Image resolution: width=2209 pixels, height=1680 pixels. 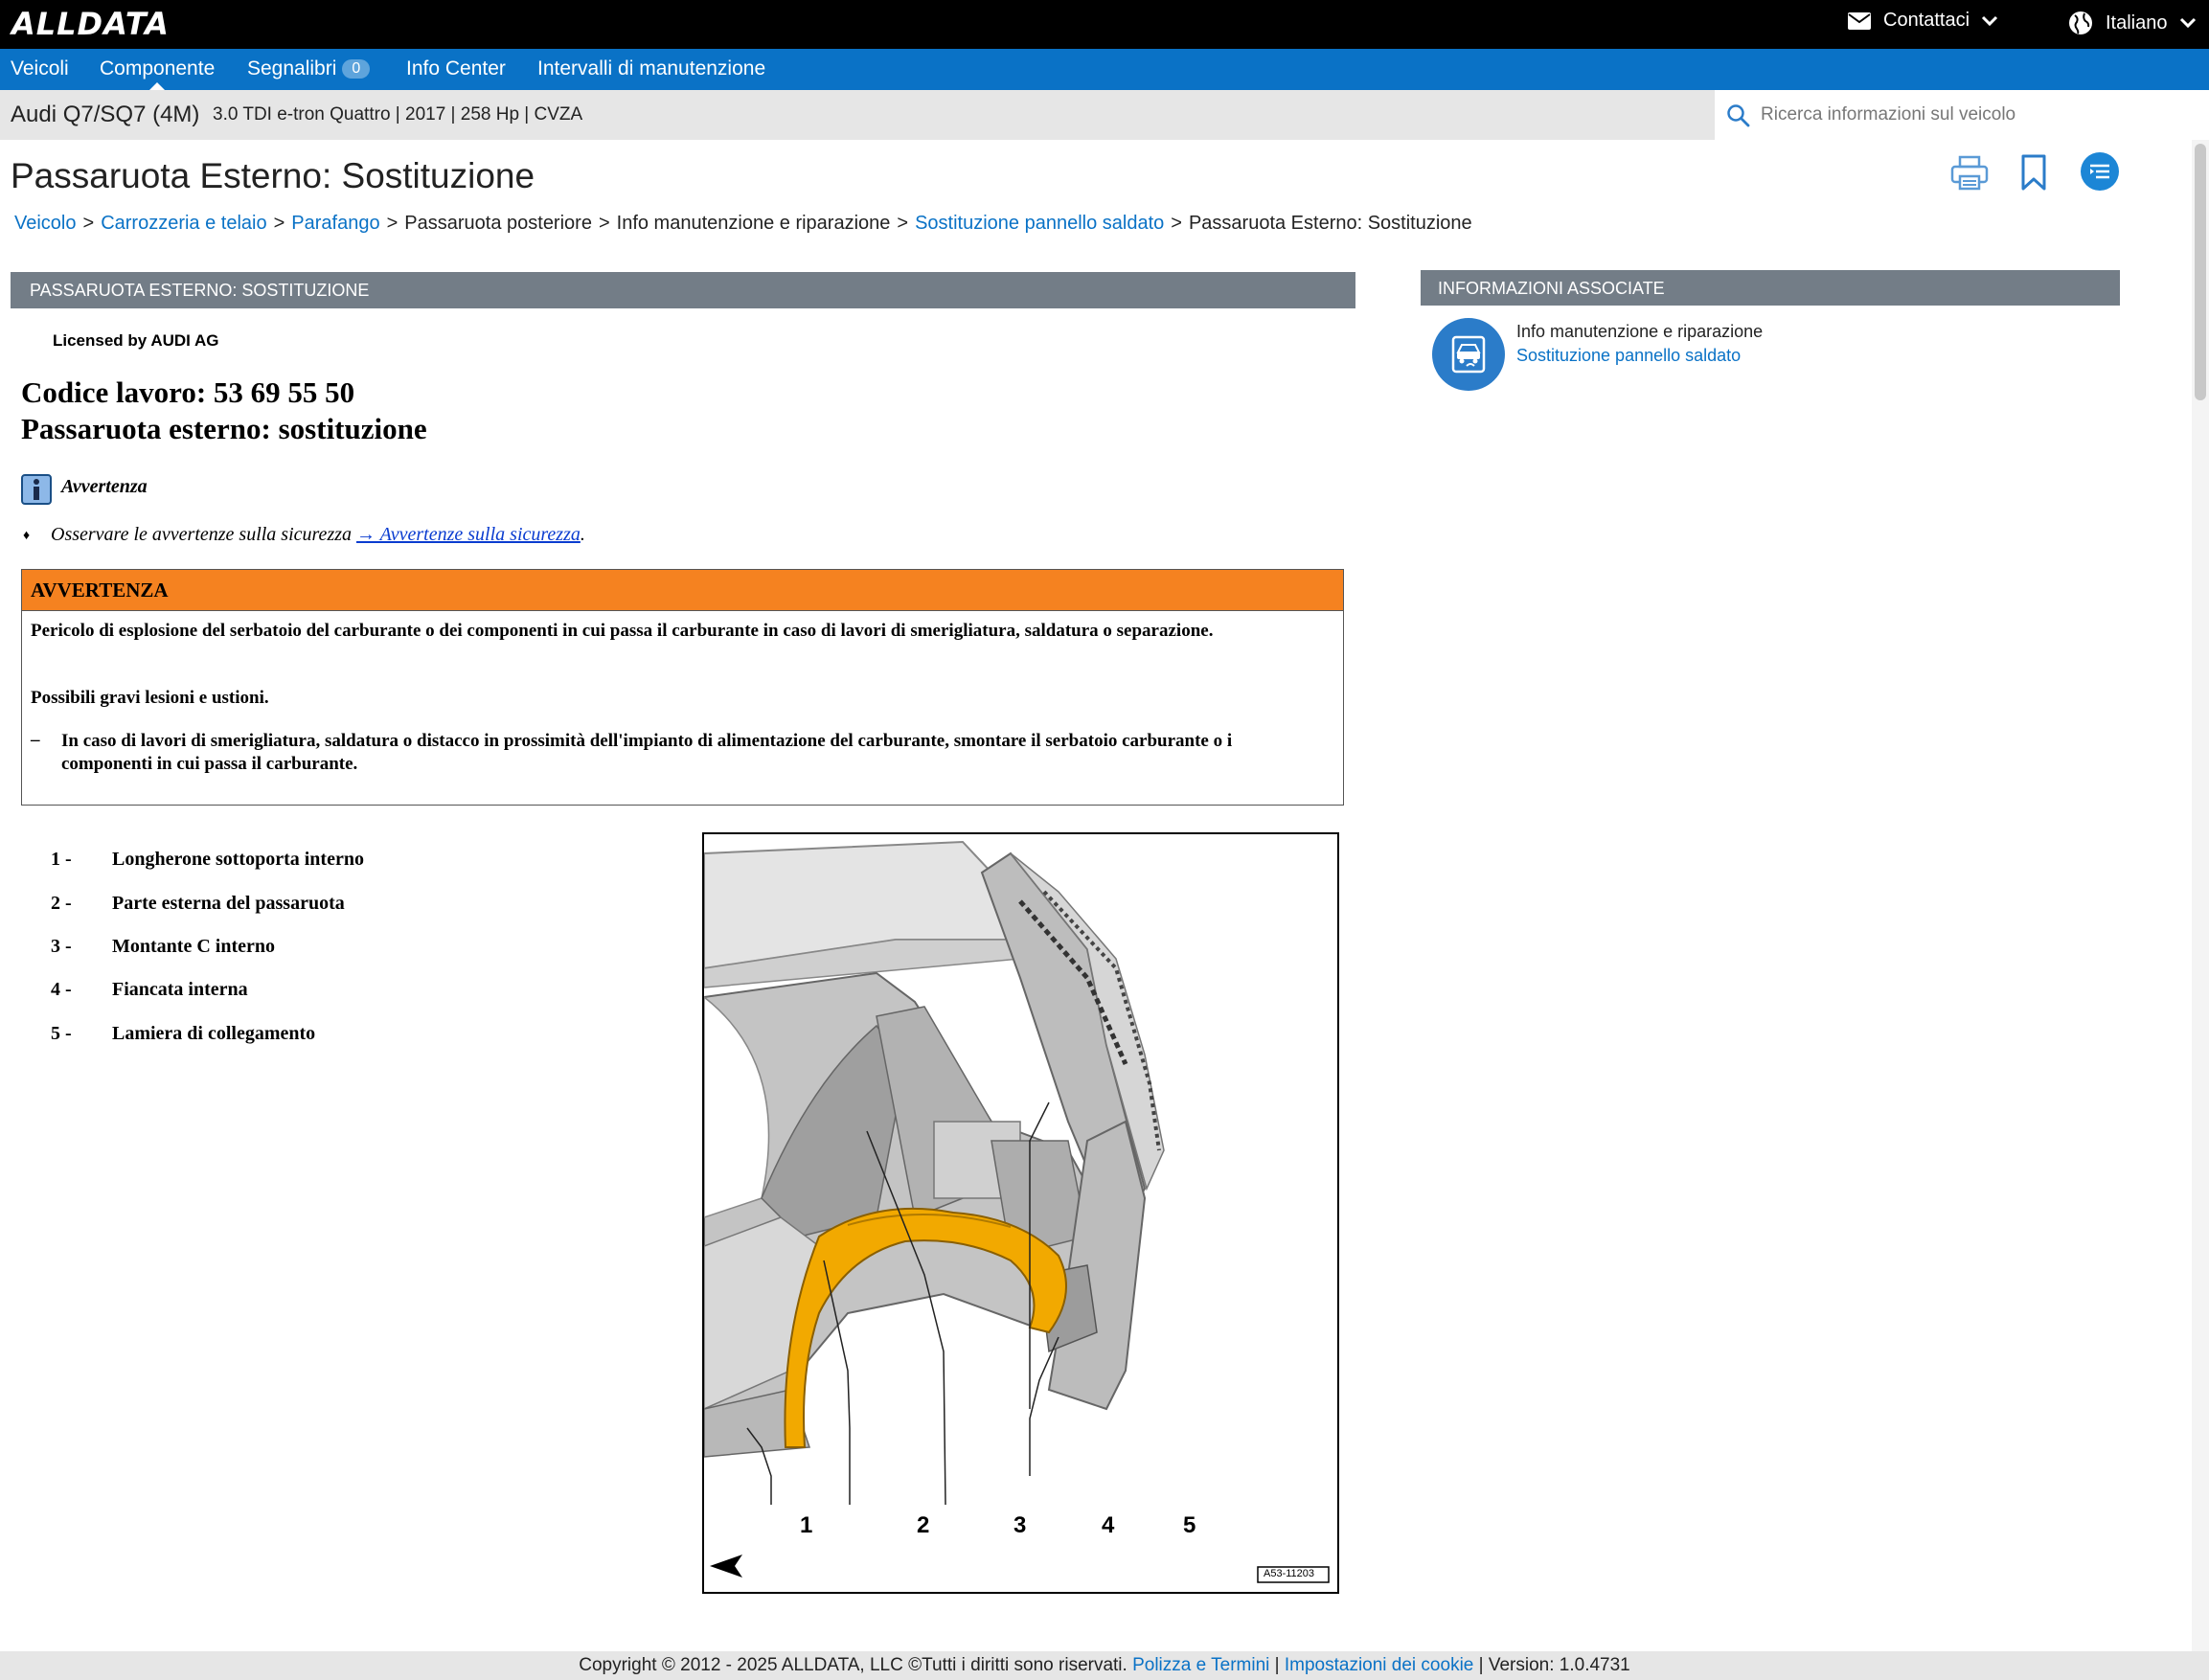 What do you see at coordinates (1104, 25) in the screenshot?
I see `top-bar: ALLDATA Contattaci Italiano` at bounding box center [1104, 25].